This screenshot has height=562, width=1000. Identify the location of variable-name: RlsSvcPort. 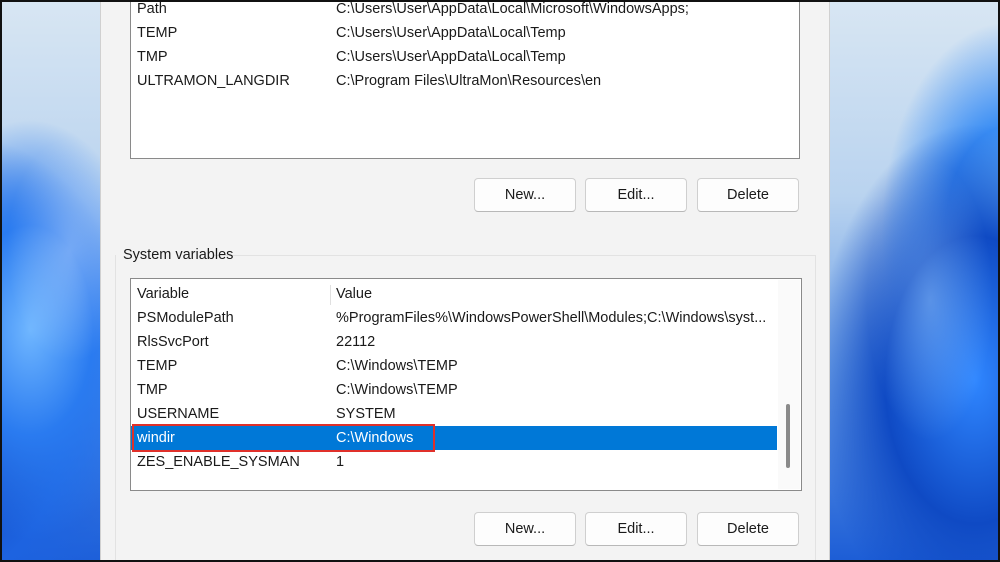
(173, 342).